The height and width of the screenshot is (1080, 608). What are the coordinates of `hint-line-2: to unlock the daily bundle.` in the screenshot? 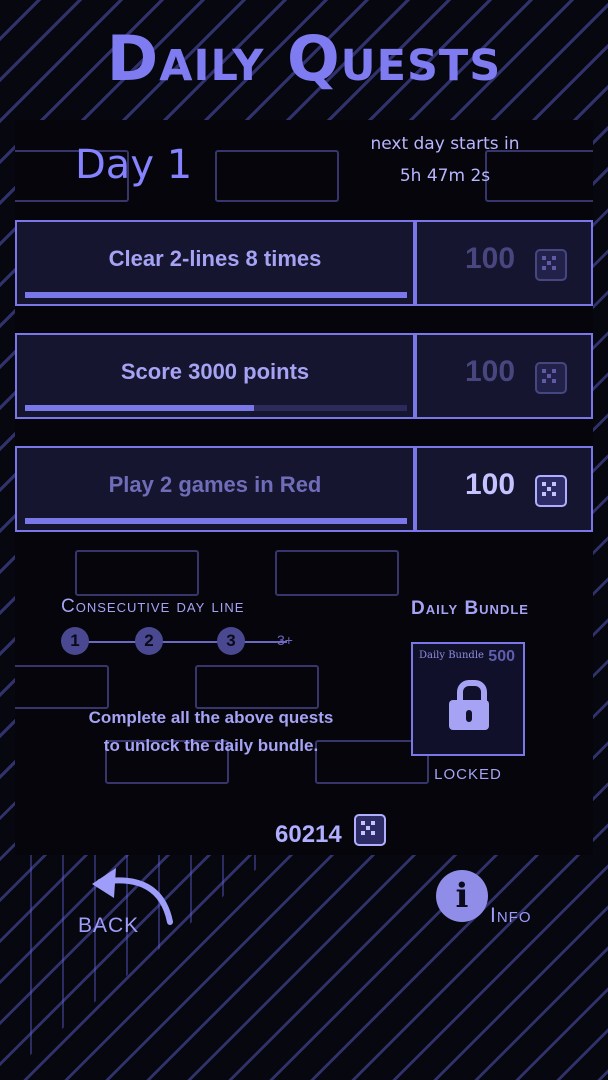 It's located at (211, 745).